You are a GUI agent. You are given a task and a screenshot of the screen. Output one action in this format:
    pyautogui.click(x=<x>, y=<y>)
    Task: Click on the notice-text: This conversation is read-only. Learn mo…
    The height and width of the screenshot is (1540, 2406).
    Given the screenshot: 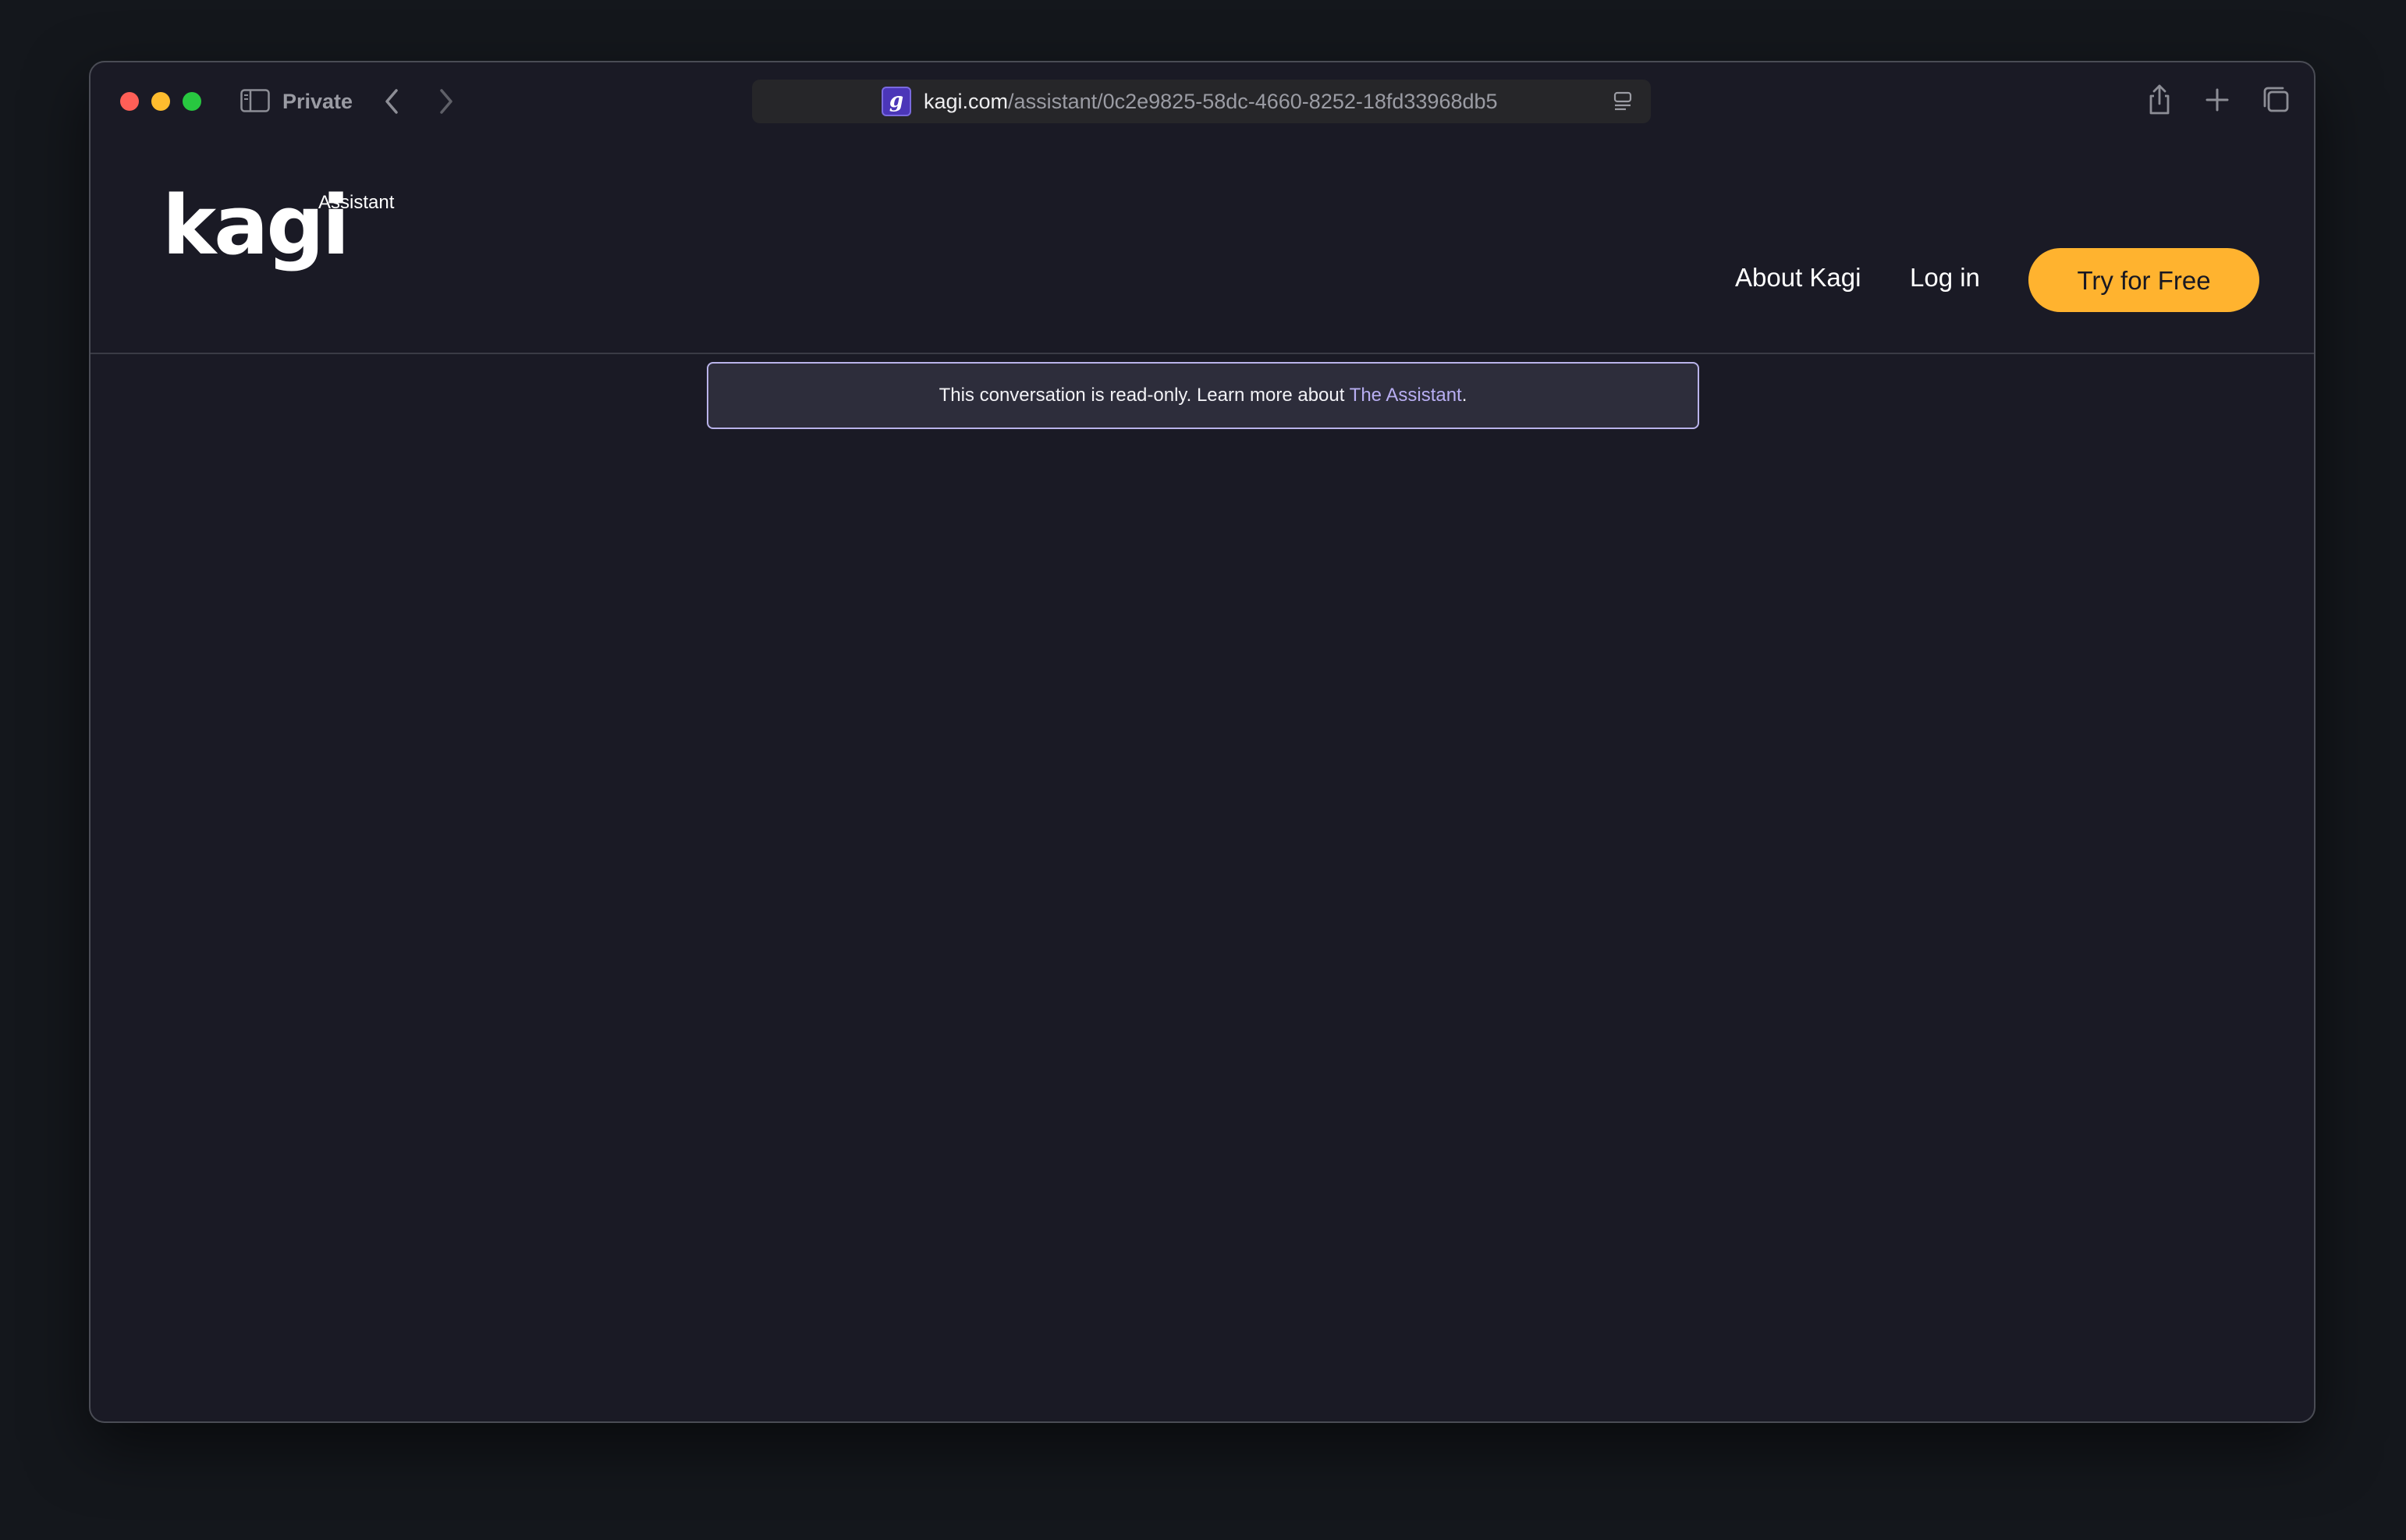 What is the action you would take?
    pyautogui.click(x=1145, y=395)
    